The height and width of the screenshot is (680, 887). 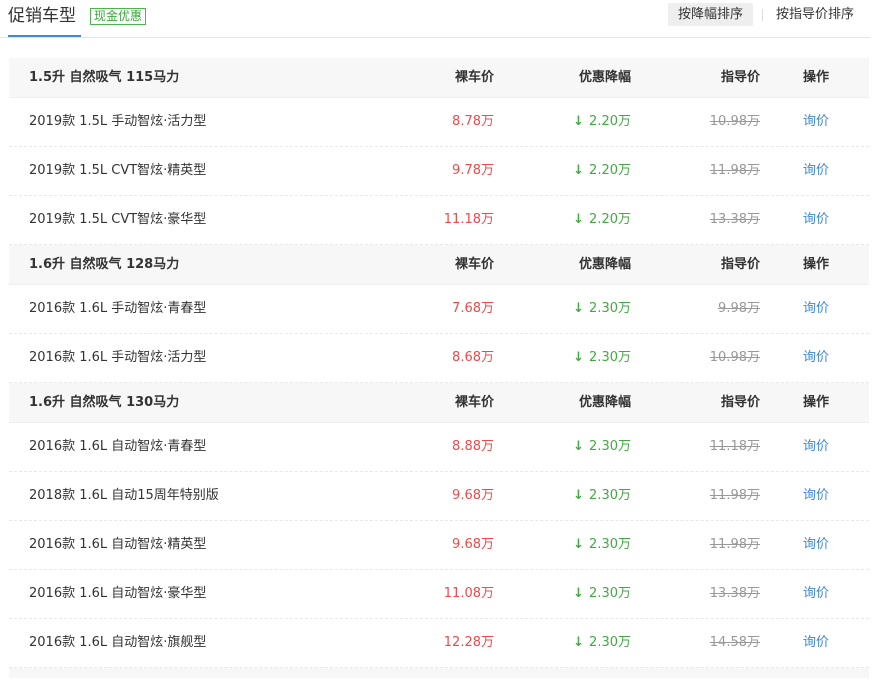 What do you see at coordinates (762, 15) in the screenshot?
I see `sort-divider` at bounding box center [762, 15].